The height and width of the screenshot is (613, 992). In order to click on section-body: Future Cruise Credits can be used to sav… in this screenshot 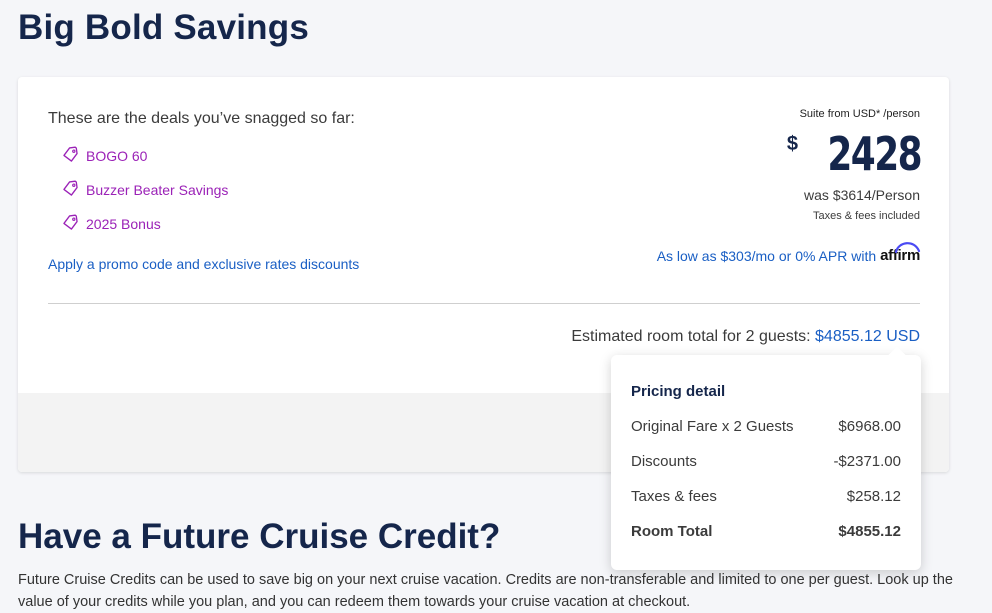, I will do `click(485, 591)`.